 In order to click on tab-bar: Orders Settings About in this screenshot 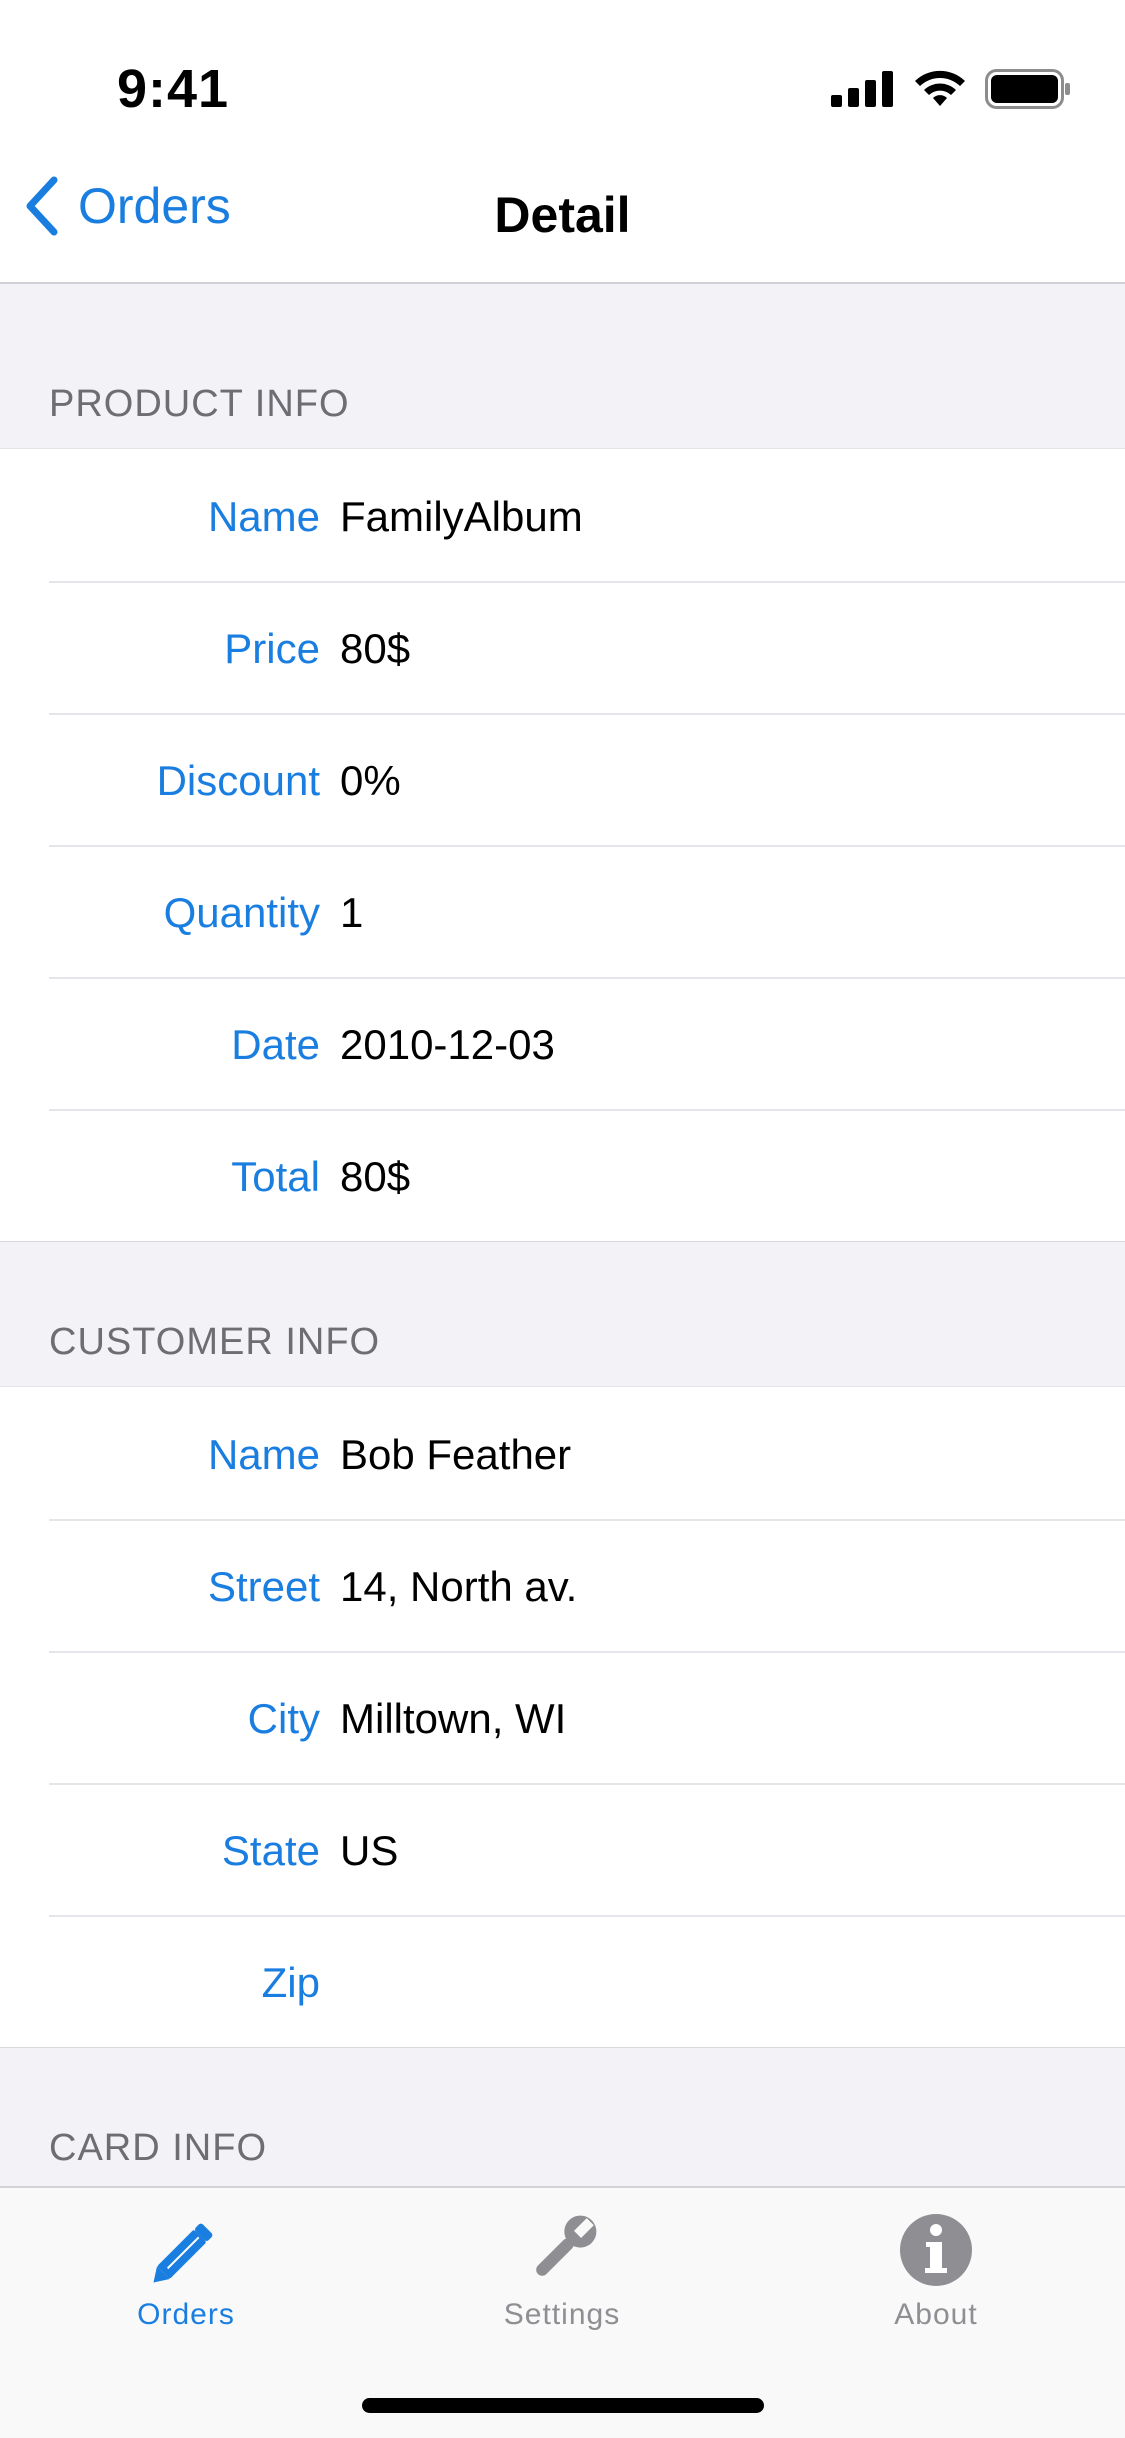, I will do `click(562, 2312)`.